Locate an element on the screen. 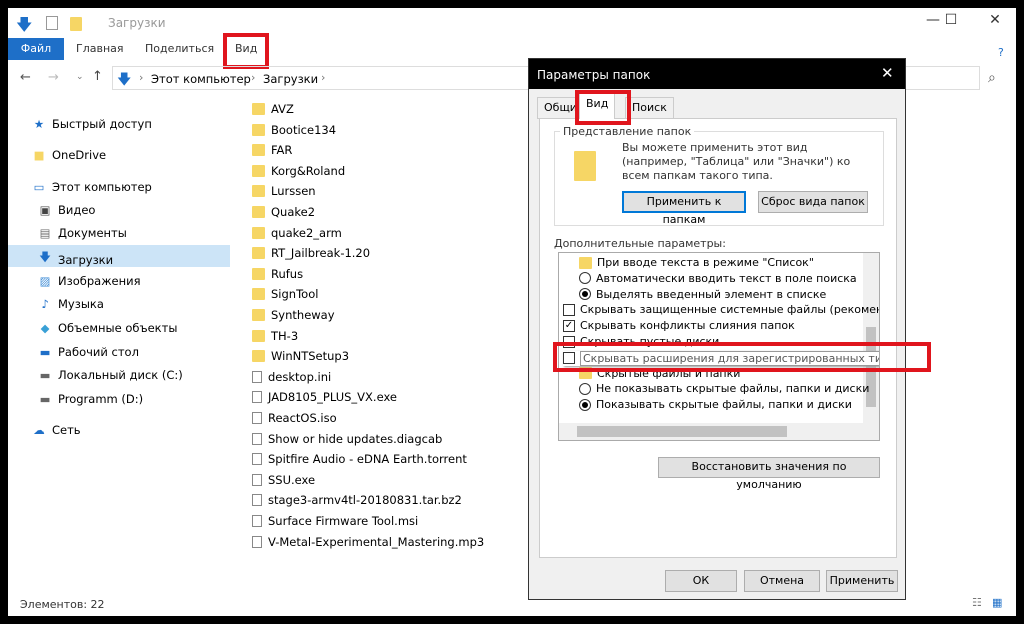 This screenshot has width=1024, height=624. sidebar-item: ▭ Этот компьютер is located at coordinates (92, 187).